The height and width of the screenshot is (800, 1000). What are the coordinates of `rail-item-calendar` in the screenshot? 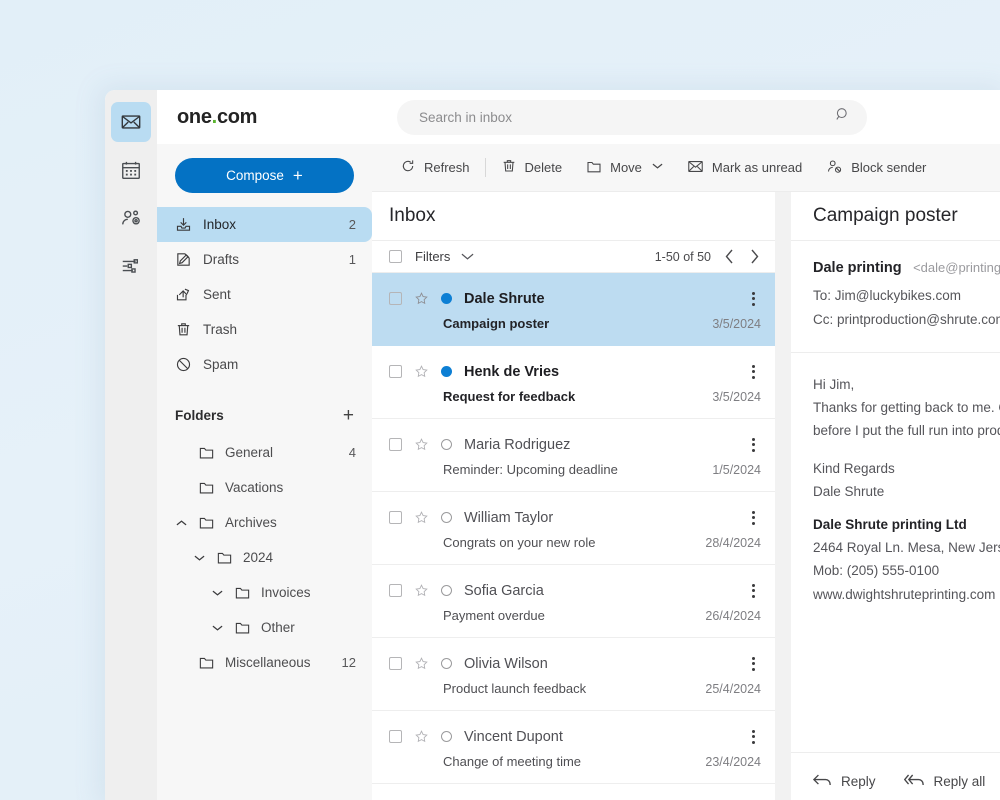 It's located at (131, 170).